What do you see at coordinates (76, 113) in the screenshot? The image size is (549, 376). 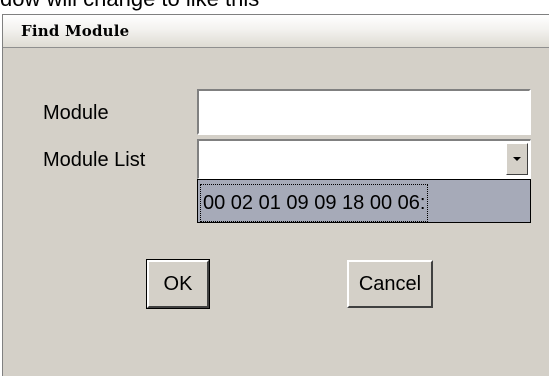 I see `module-label: Module` at bounding box center [76, 113].